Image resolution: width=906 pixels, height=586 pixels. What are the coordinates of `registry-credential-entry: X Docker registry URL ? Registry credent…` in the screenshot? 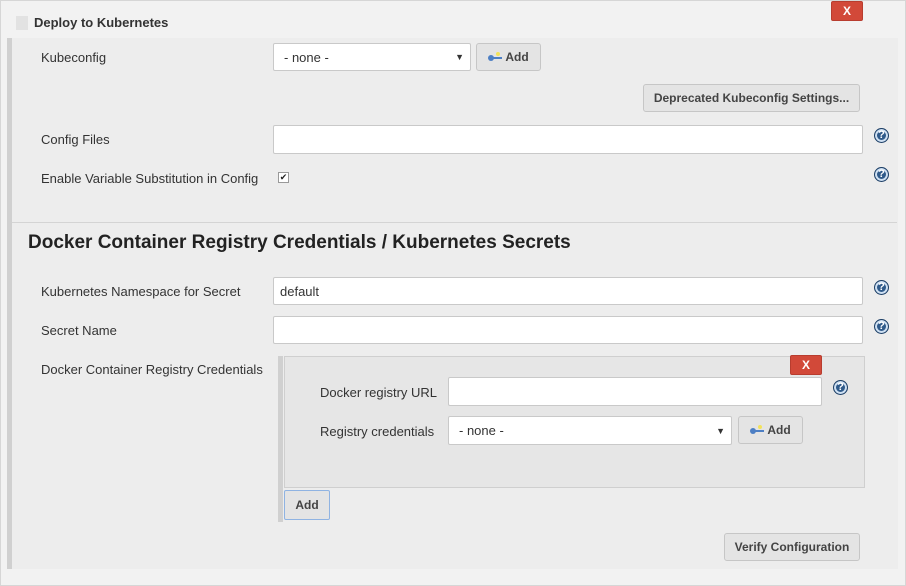 It's located at (574, 421).